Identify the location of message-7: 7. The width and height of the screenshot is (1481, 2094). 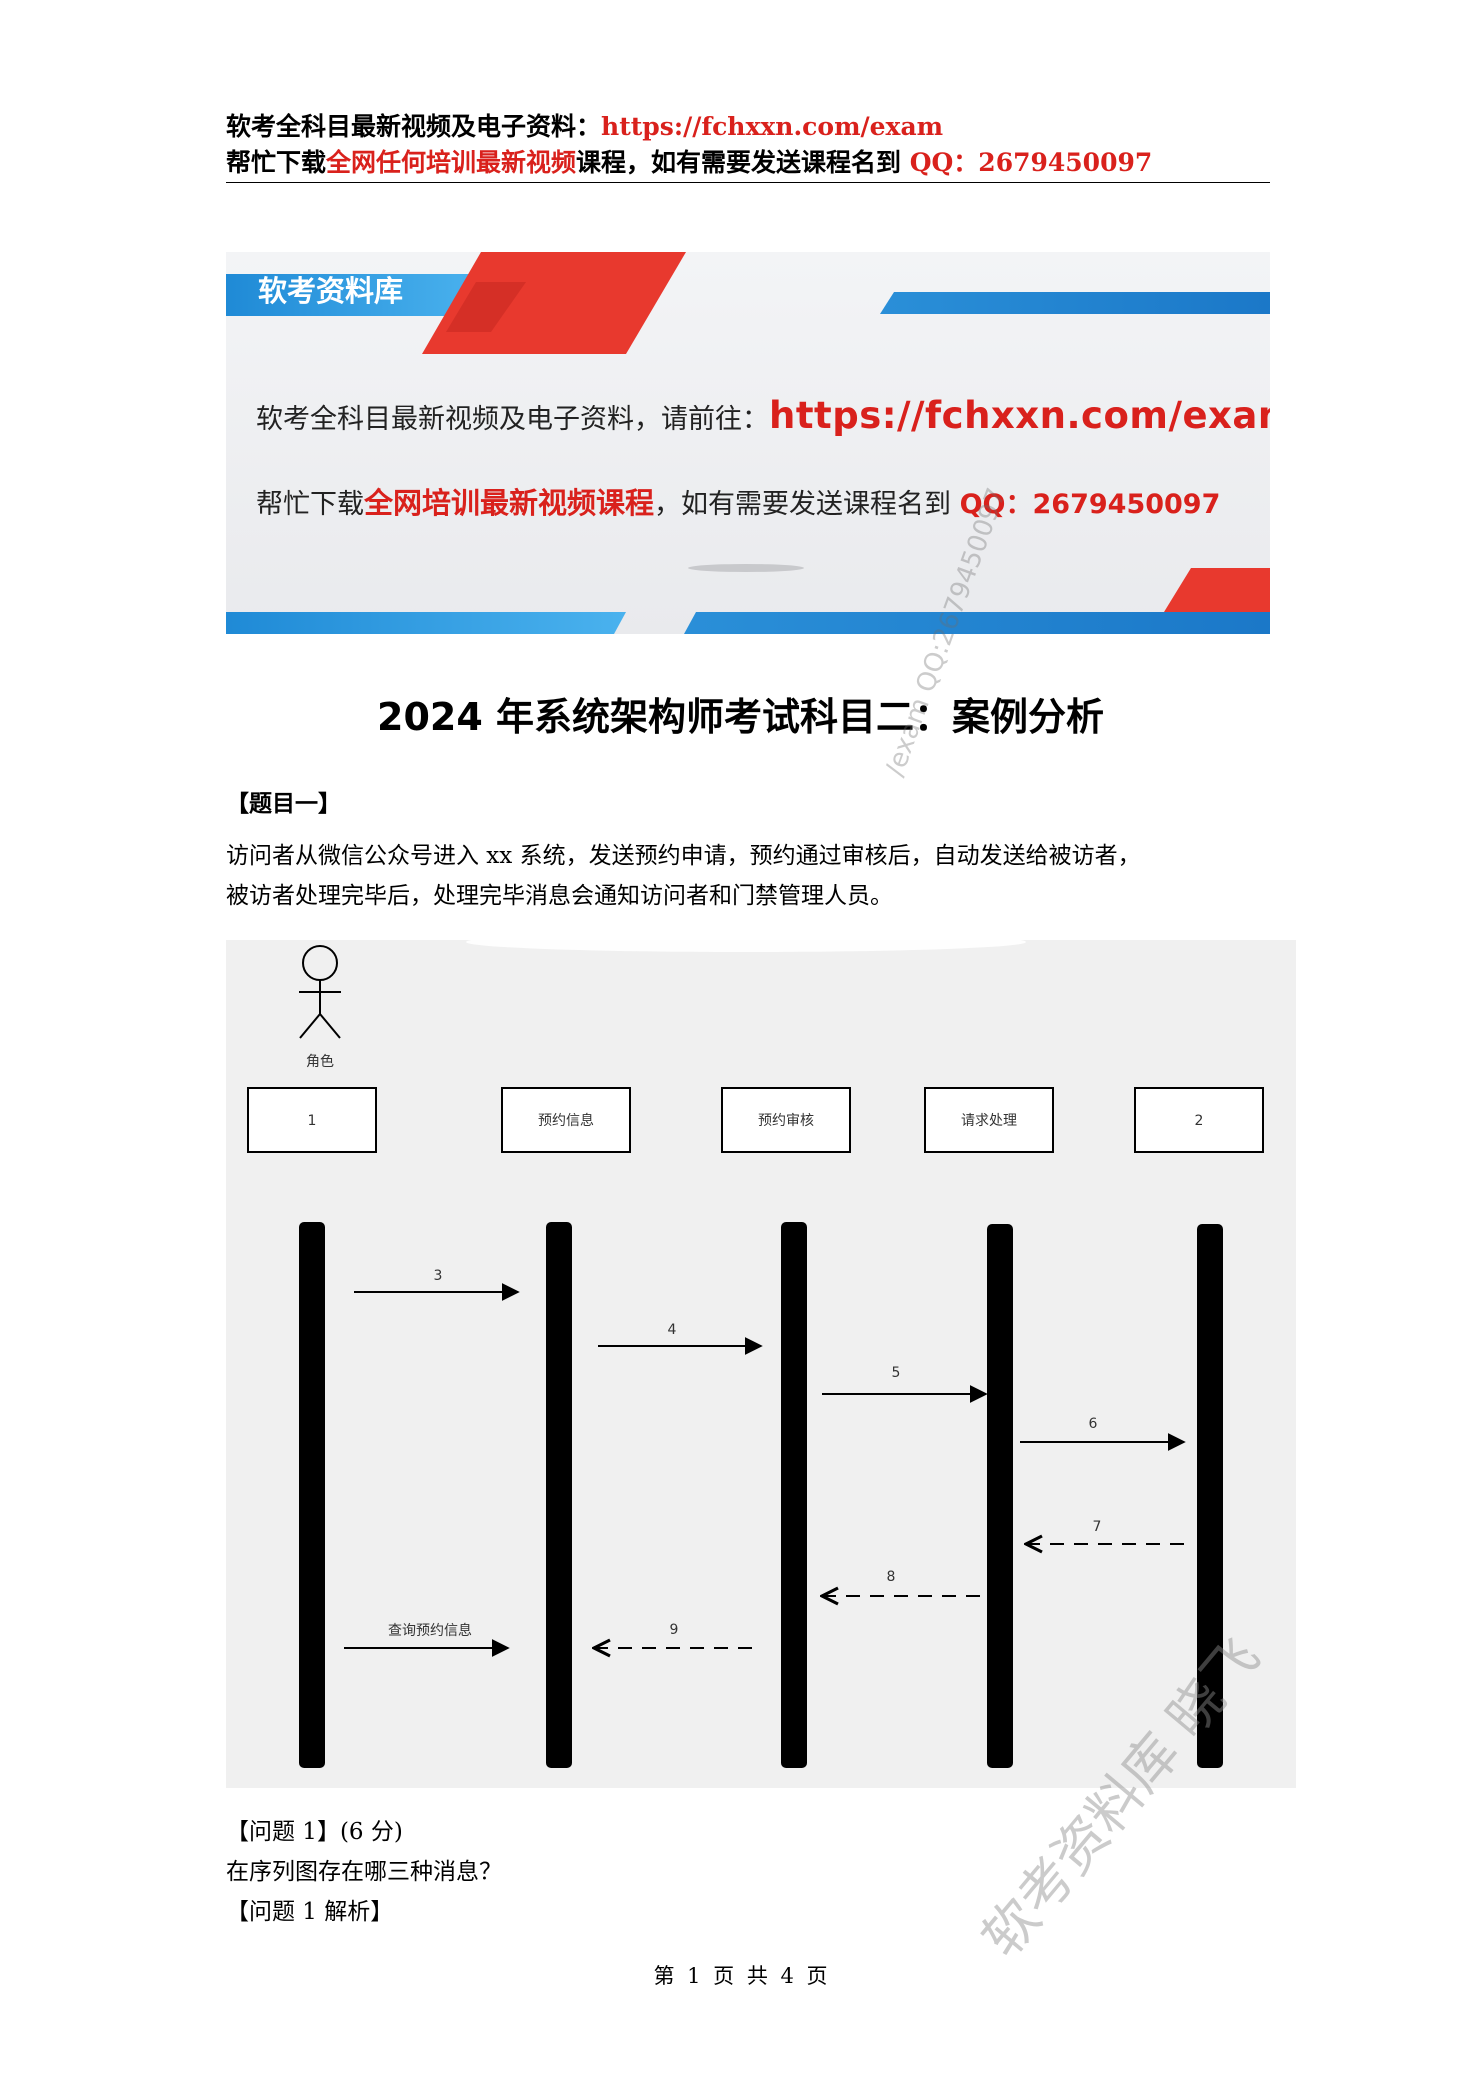
(1107, 1531).